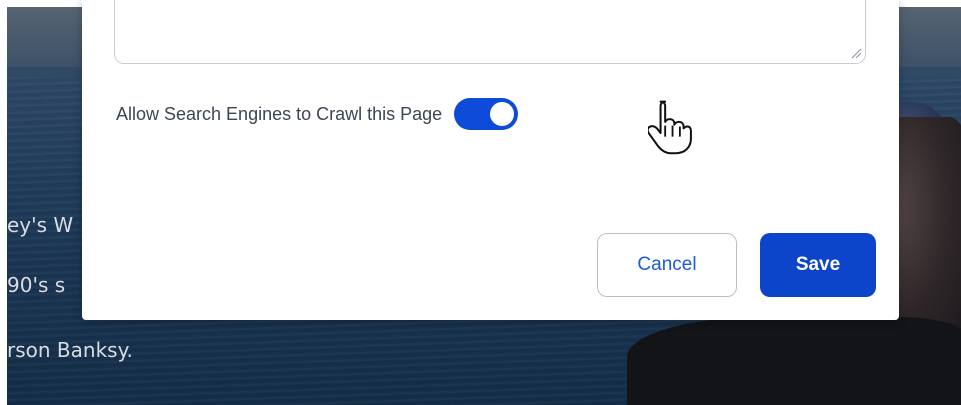 This screenshot has height=405, width=961. I want to click on background-text-line: rson Banksy., so click(70, 350).